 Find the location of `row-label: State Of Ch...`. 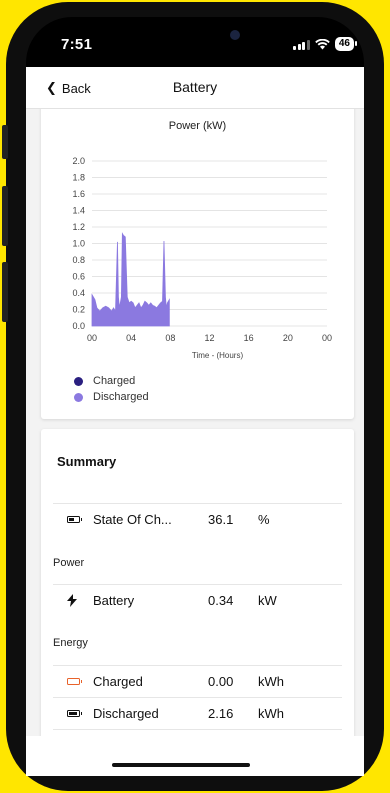

row-label: State Of Ch... is located at coordinates (132, 519).